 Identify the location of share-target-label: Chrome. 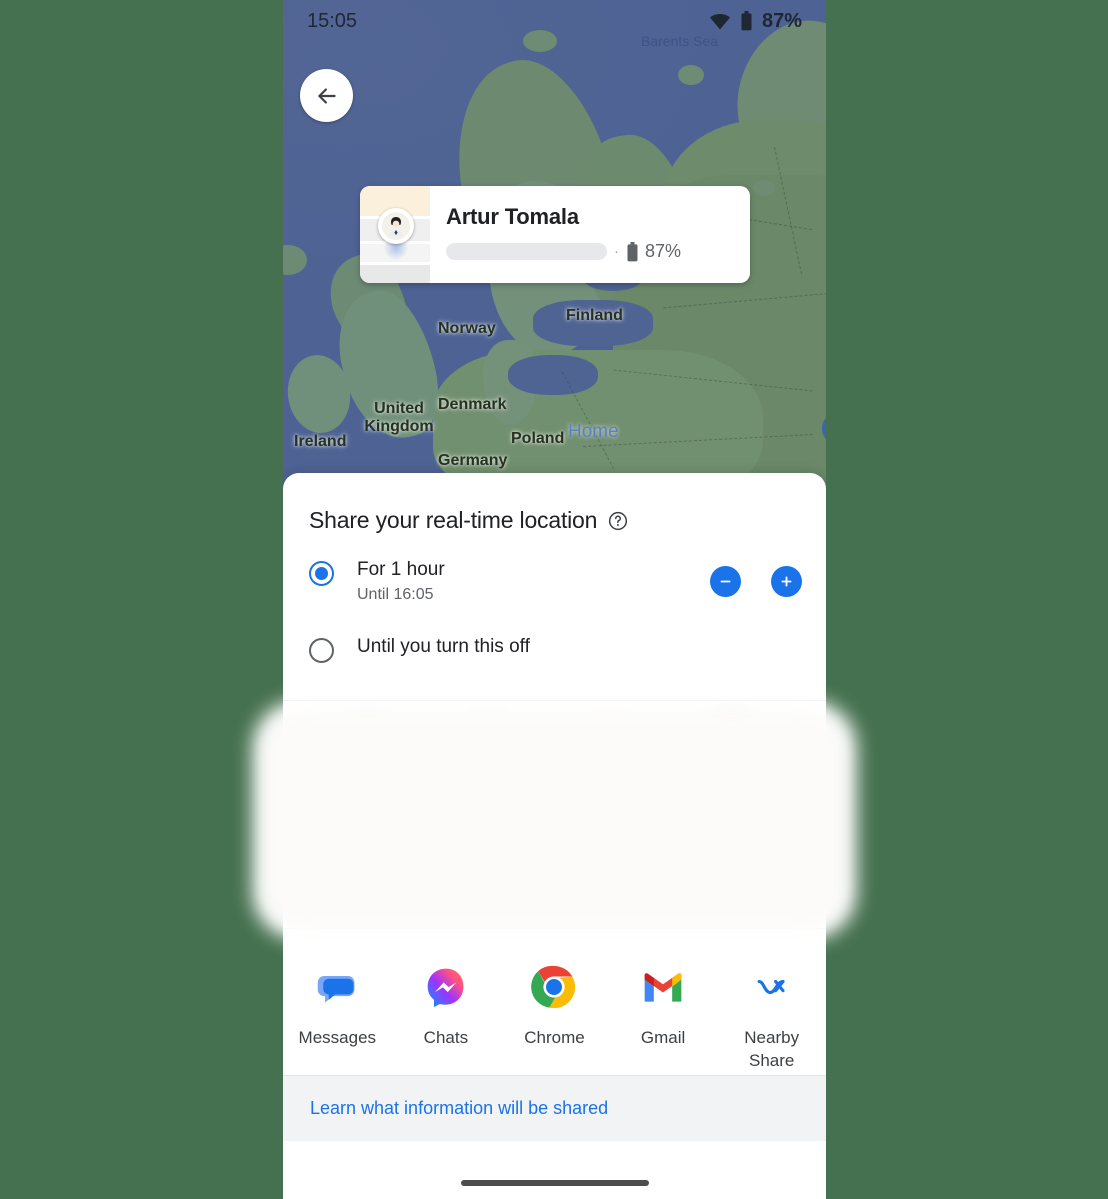
(554, 1037).